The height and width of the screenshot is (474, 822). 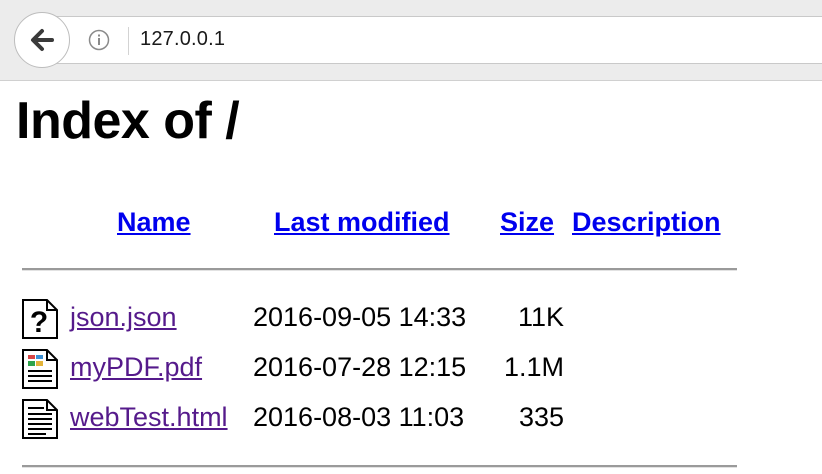 What do you see at coordinates (379, 466) in the screenshot?
I see `footer-divider` at bounding box center [379, 466].